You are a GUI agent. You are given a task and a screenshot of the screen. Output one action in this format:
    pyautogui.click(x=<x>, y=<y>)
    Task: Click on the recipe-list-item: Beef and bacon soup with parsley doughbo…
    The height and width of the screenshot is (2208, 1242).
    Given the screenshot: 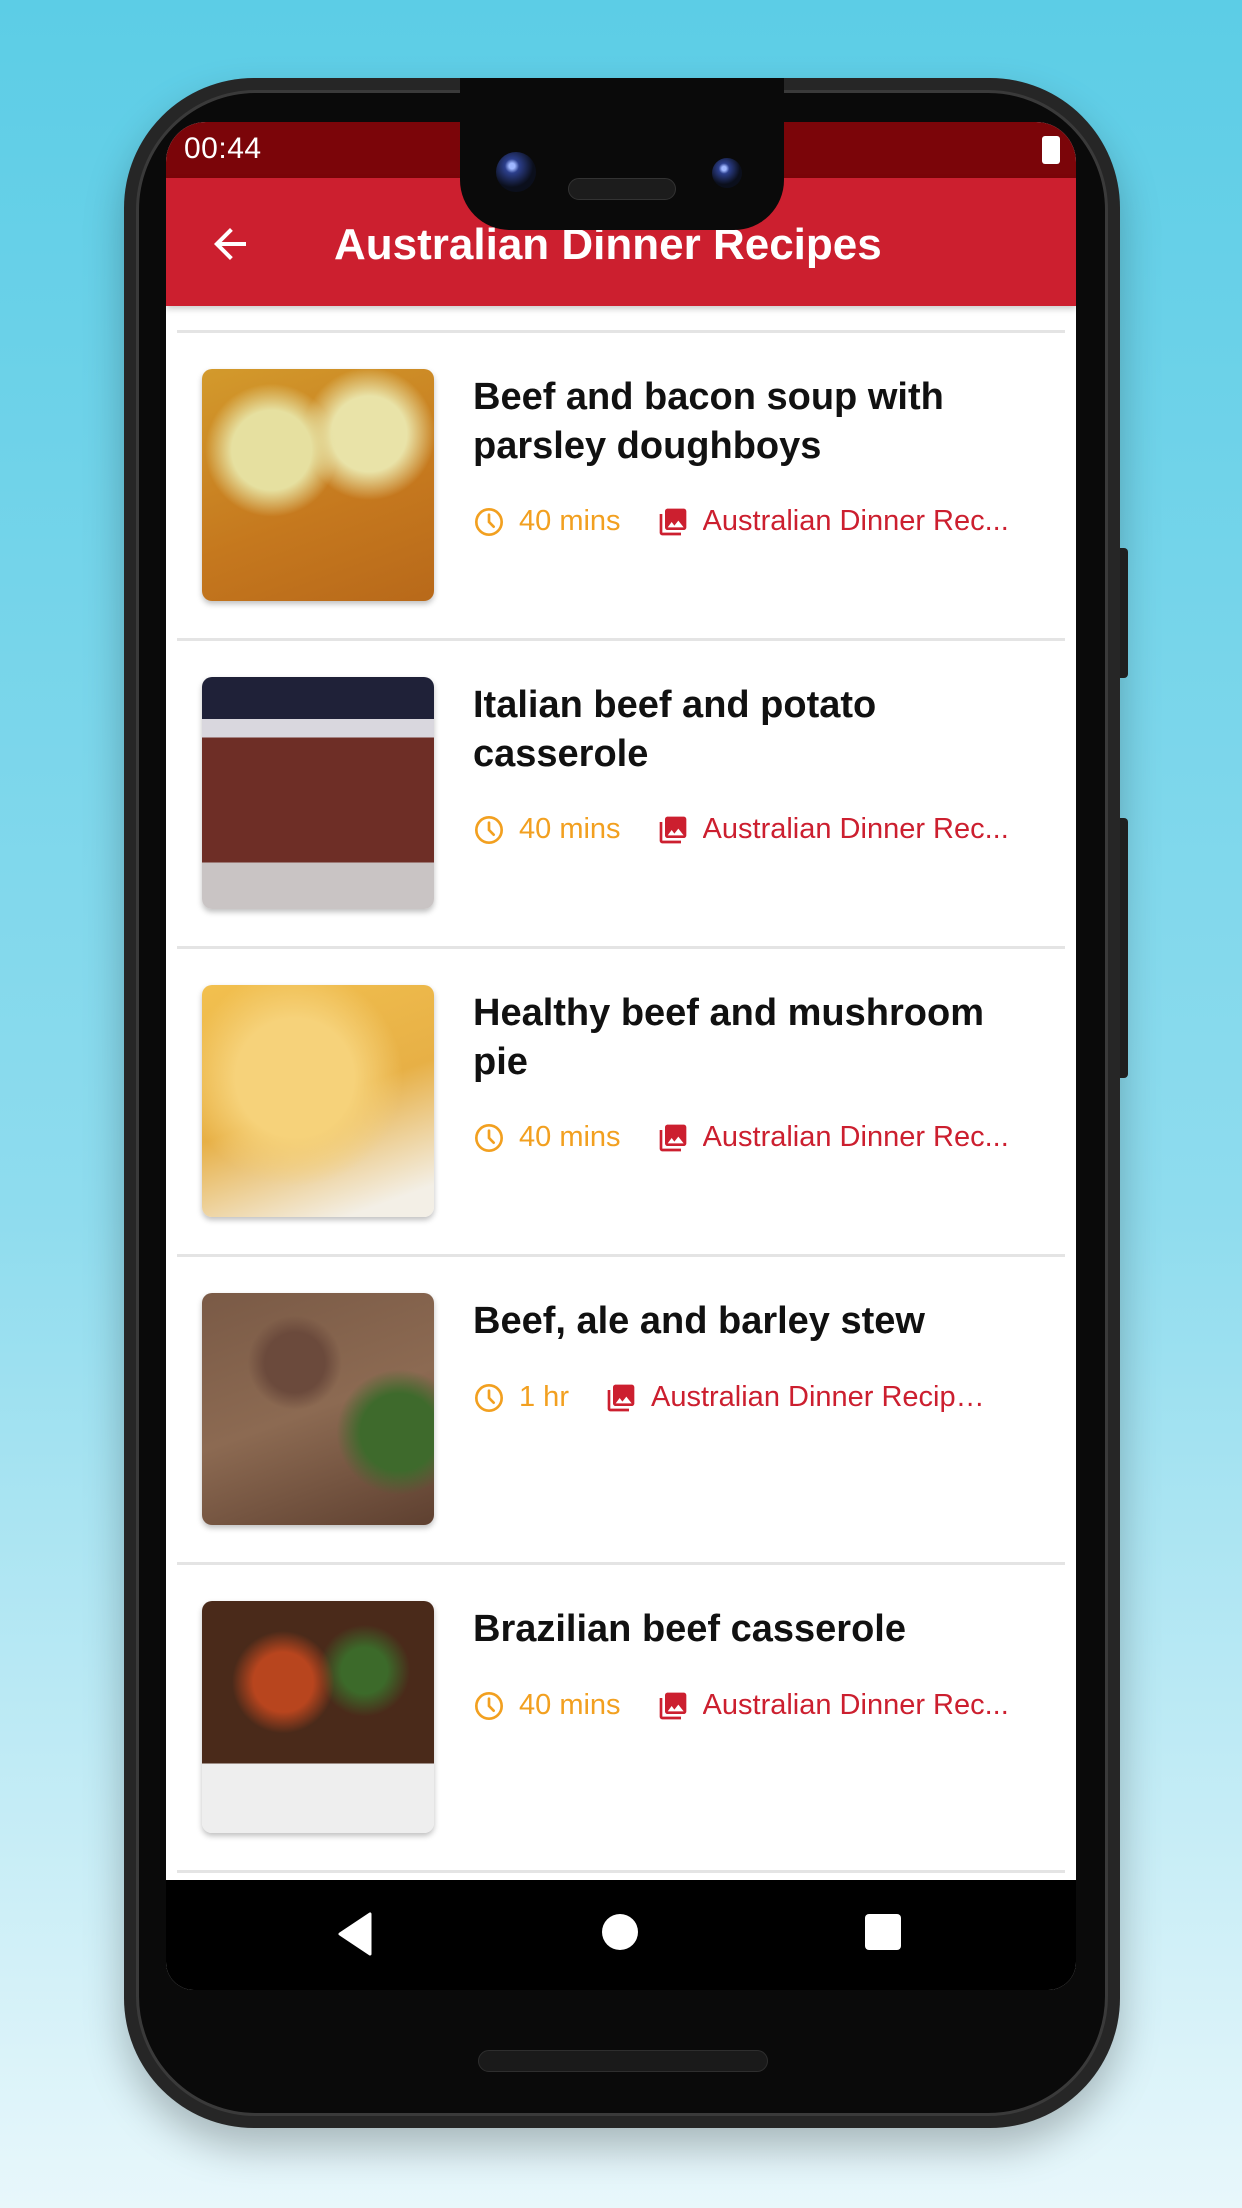 What is the action you would take?
    pyautogui.click(x=621, y=485)
    